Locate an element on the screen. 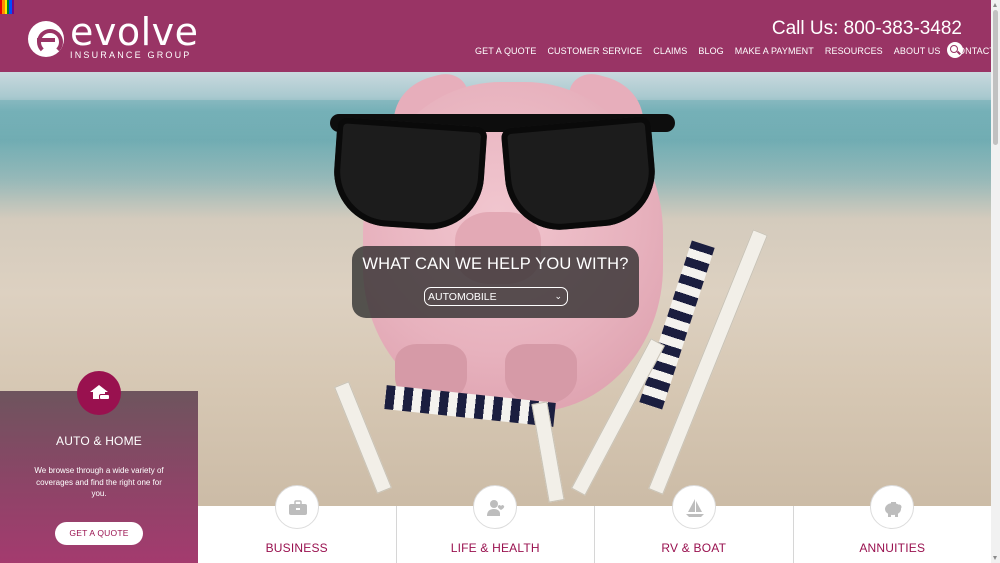 Image resolution: width=1000 pixels, height=563 pixels. logo-wordmark: evolve is located at coordinates (134, 32).